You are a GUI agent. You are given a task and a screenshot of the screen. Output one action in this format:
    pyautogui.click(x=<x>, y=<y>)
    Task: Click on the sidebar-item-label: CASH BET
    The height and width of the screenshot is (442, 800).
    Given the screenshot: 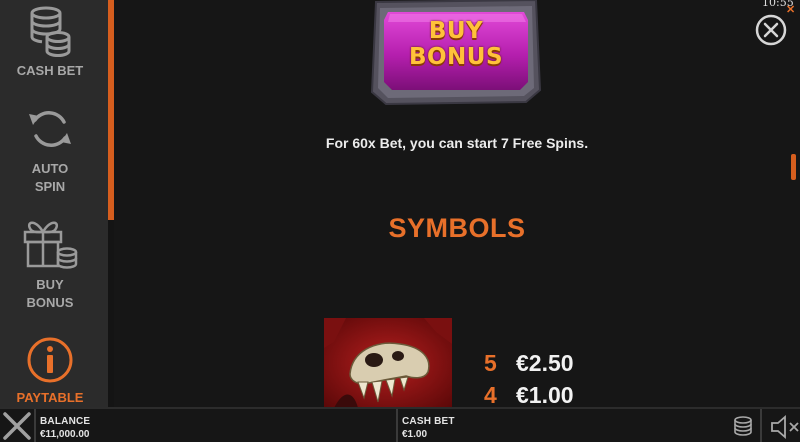 What is the action you would take?
    pyautogui.click(x=50, y=70)
    